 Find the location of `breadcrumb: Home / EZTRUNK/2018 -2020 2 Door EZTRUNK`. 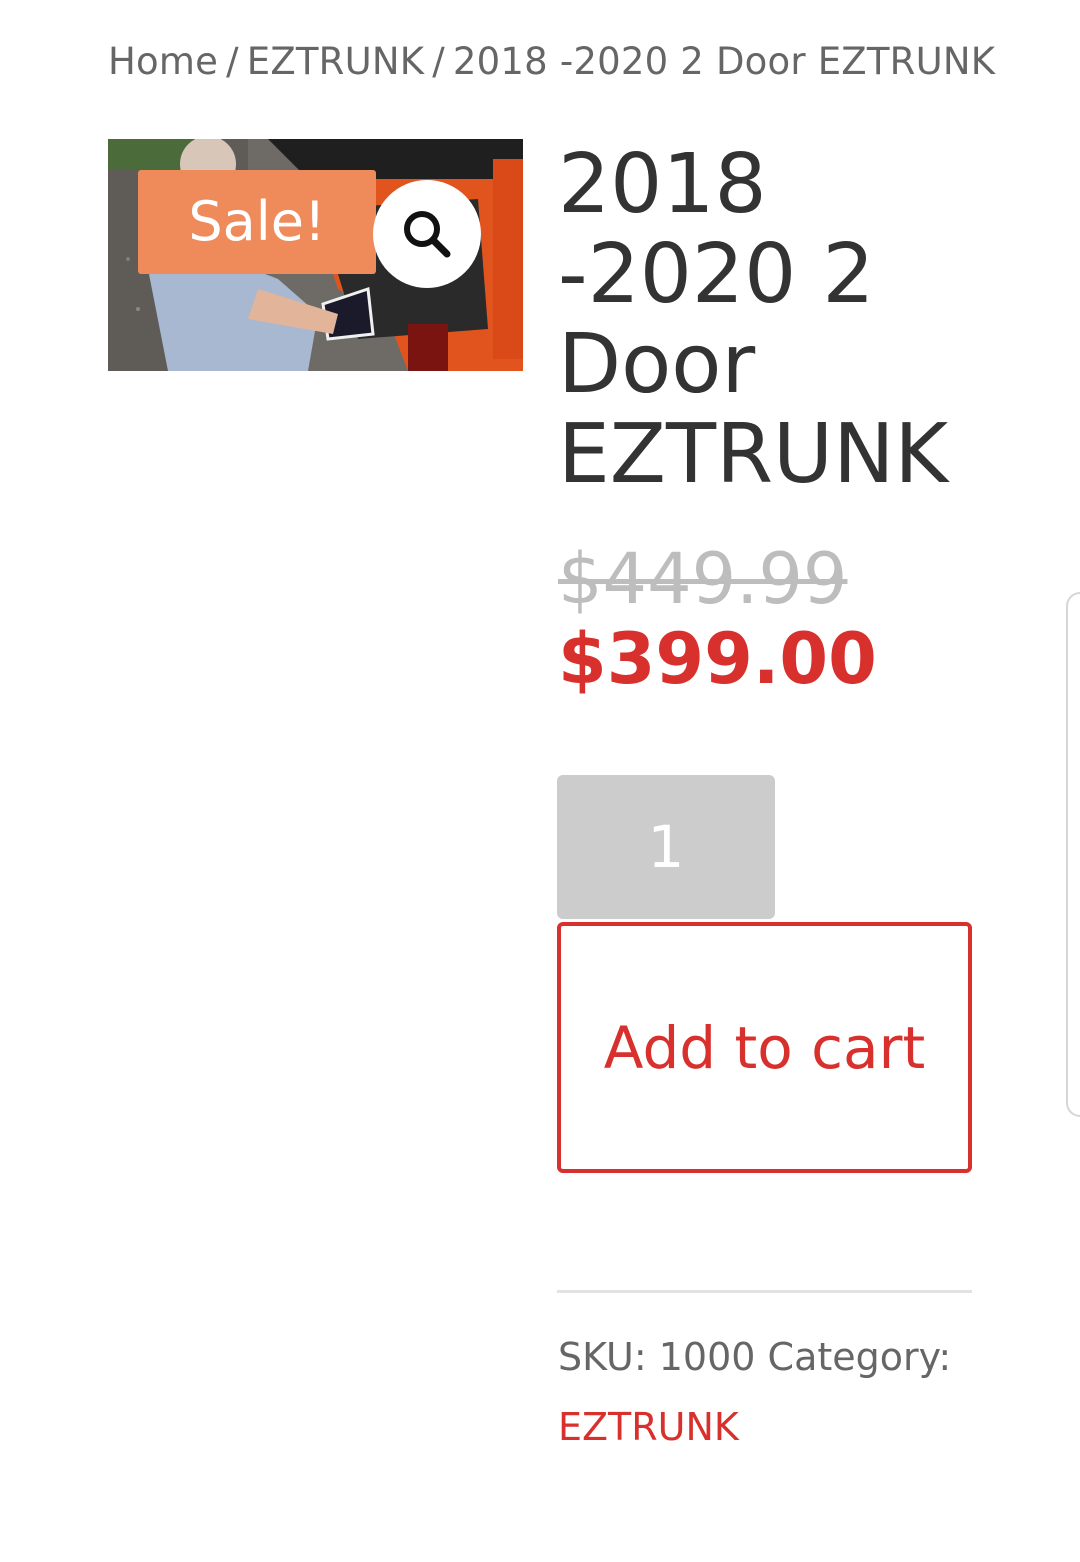

breadcrumb: Home / EZTRUNK/2018 -2020 2 Door EZTRUNK is located at coordinates (551, 61).